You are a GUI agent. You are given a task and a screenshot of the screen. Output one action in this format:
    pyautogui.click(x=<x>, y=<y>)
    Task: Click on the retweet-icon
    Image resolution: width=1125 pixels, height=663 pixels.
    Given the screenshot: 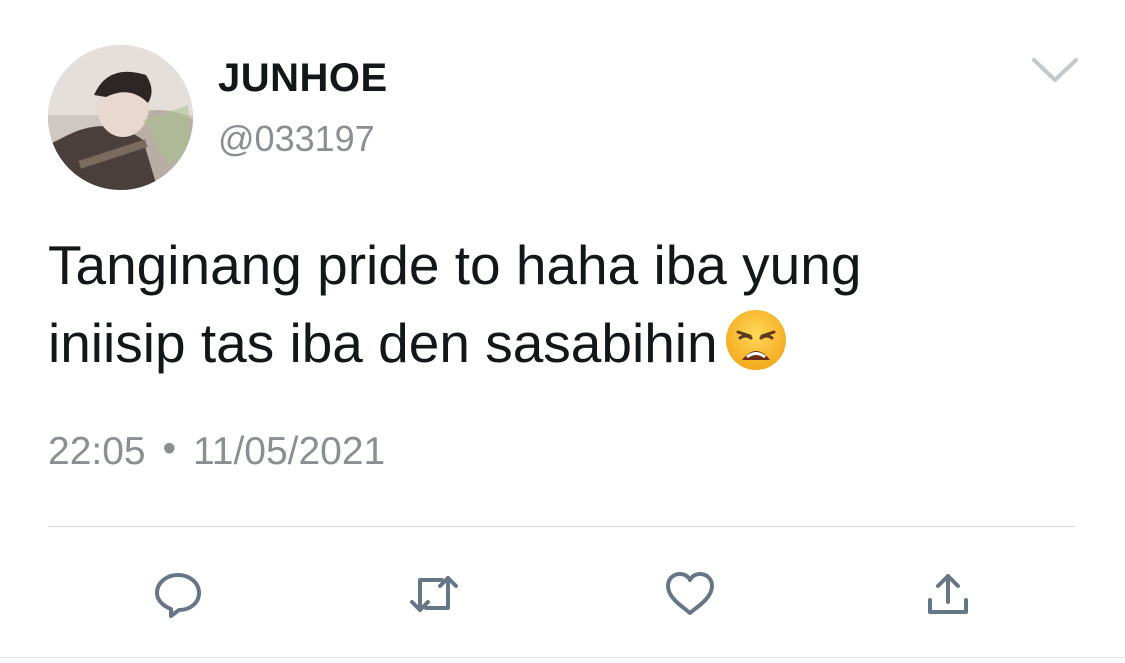 What is the action you would take?
    pyautogui.click(x=434, y=594)
    